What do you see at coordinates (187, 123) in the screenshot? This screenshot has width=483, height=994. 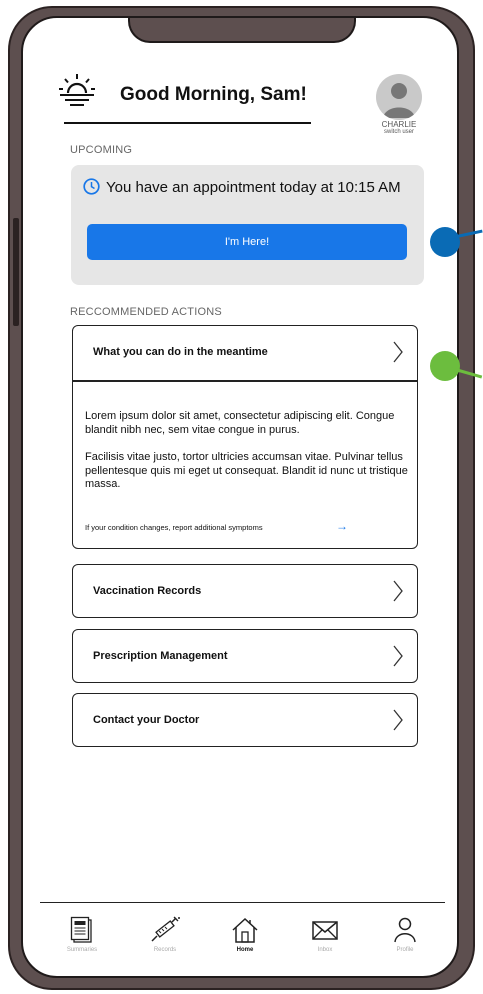 I see `greeting-underline` at bounding box center [187, 123].